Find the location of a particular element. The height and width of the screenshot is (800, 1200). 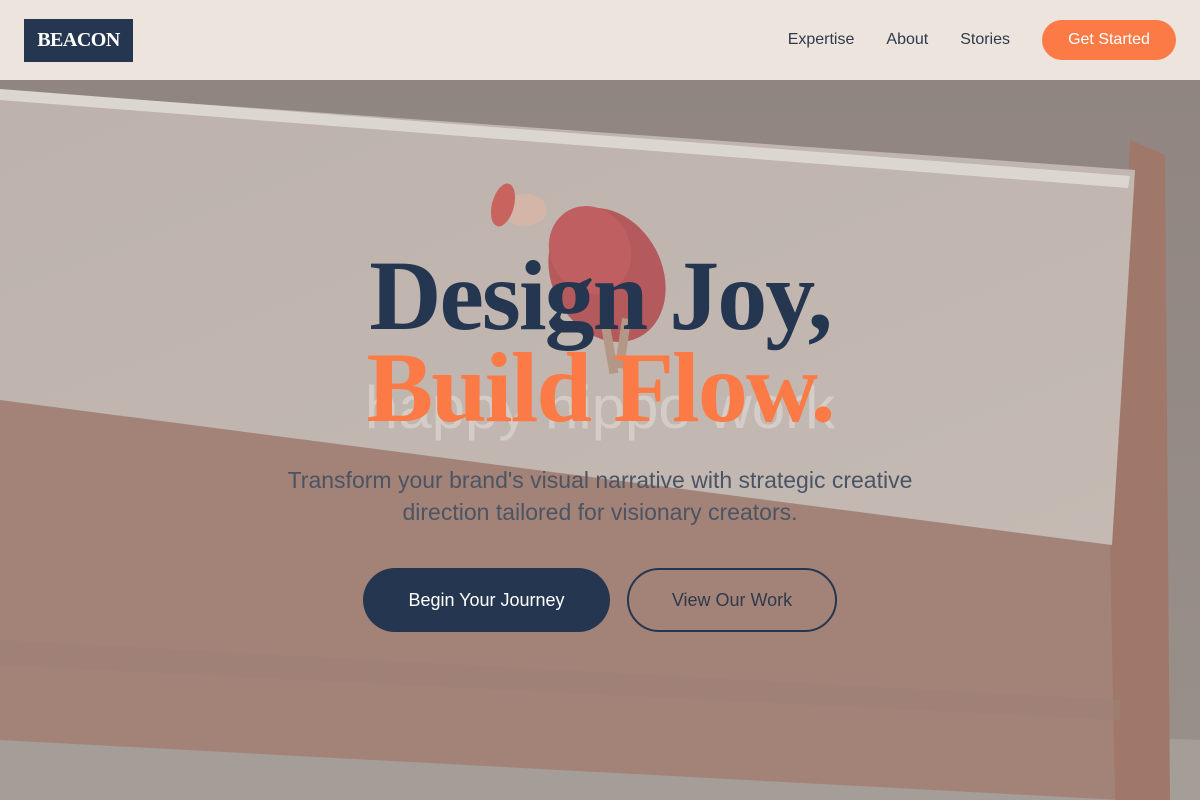

hero-title-line-2: Build Flow. is located at coordinates (600, 387).